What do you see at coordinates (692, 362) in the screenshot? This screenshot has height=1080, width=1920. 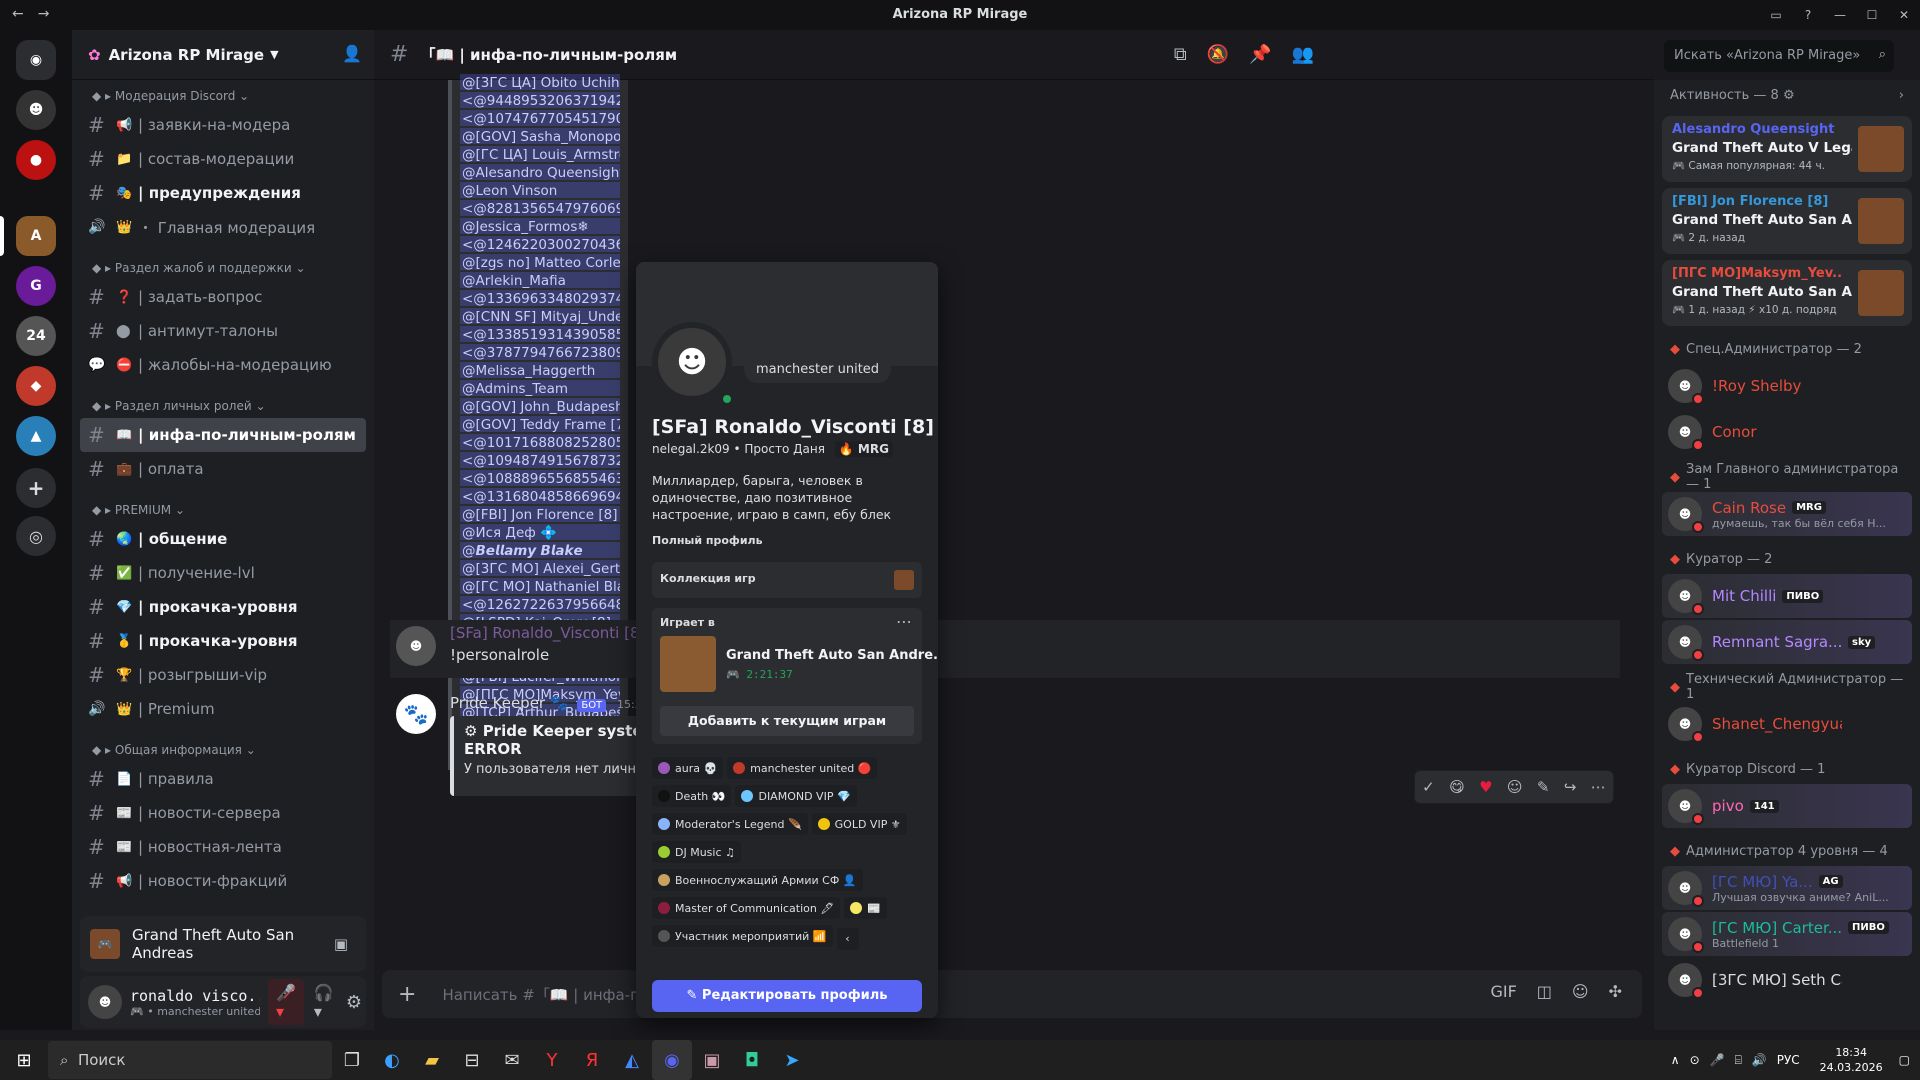 I see `profile-avatar: ☻` at bounding box center [692, 362].